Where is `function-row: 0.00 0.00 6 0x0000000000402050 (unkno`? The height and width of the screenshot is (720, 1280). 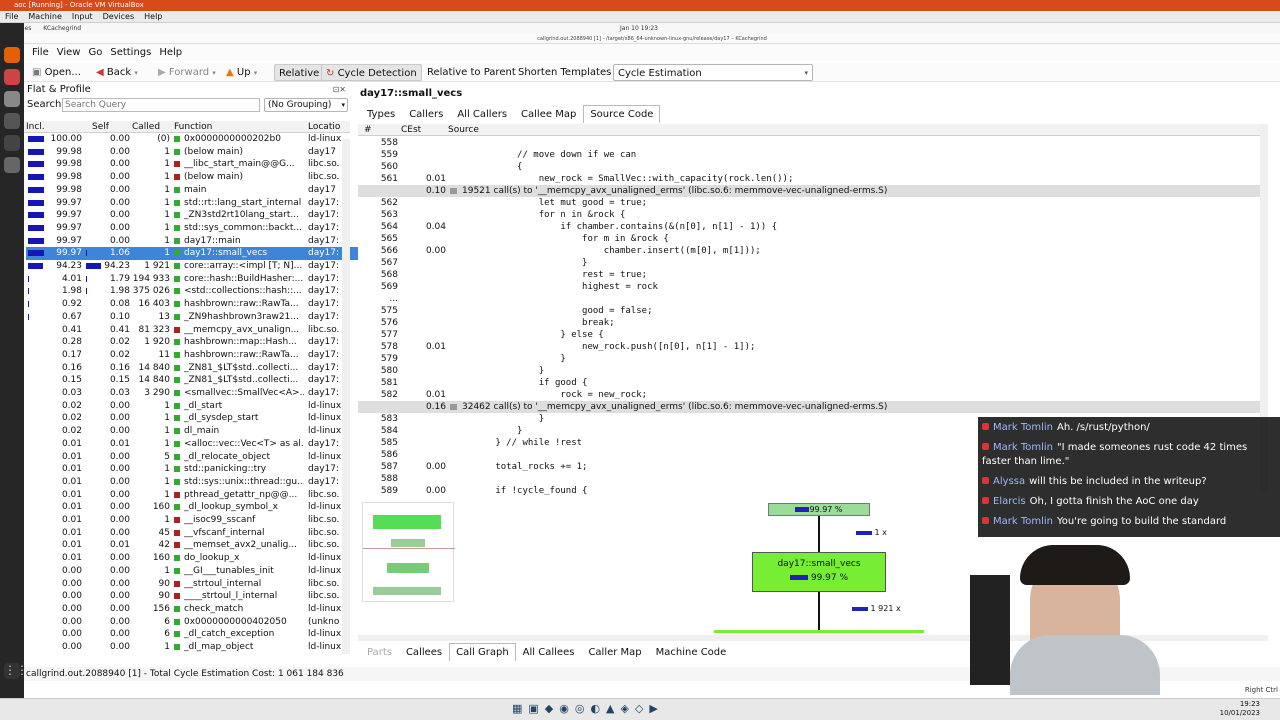 function-row: 0.00 0.00 6 0x0000000000402050 (unkno is located at coordinates (196, 622).